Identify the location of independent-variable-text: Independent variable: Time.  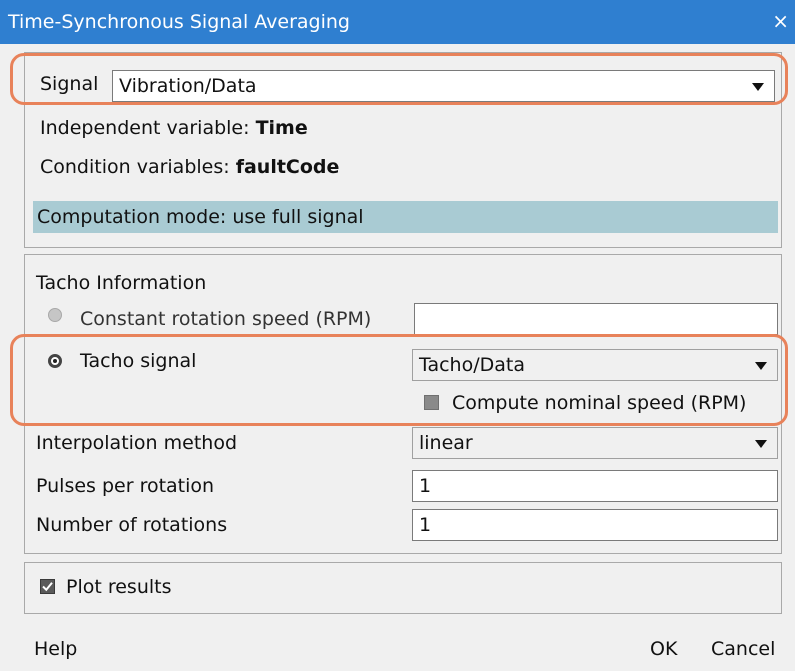
(174, 128).